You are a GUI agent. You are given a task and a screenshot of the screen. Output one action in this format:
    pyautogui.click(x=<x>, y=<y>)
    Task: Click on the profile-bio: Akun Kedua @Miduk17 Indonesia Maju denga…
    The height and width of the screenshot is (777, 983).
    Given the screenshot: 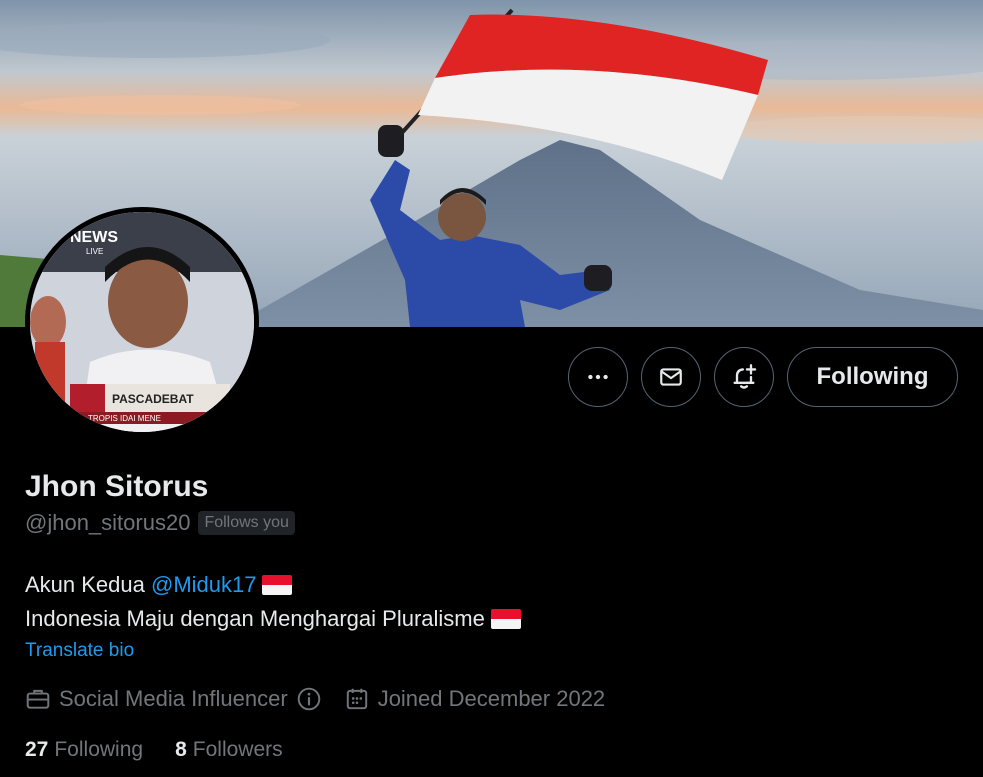 What is the action you would take?
    pyautogui.click(x=273, y=602)
    